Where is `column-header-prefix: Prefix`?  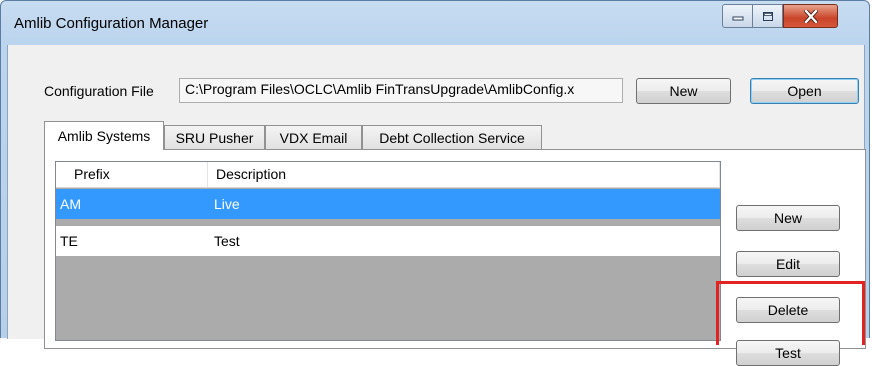 column-header-prefix: Prefix is located at coordinates (132, 174).